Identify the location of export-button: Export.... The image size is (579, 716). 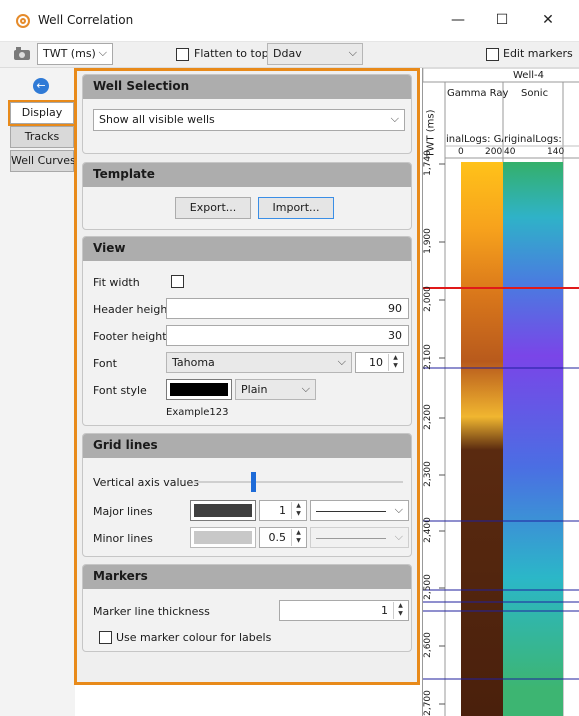
(213, 208).